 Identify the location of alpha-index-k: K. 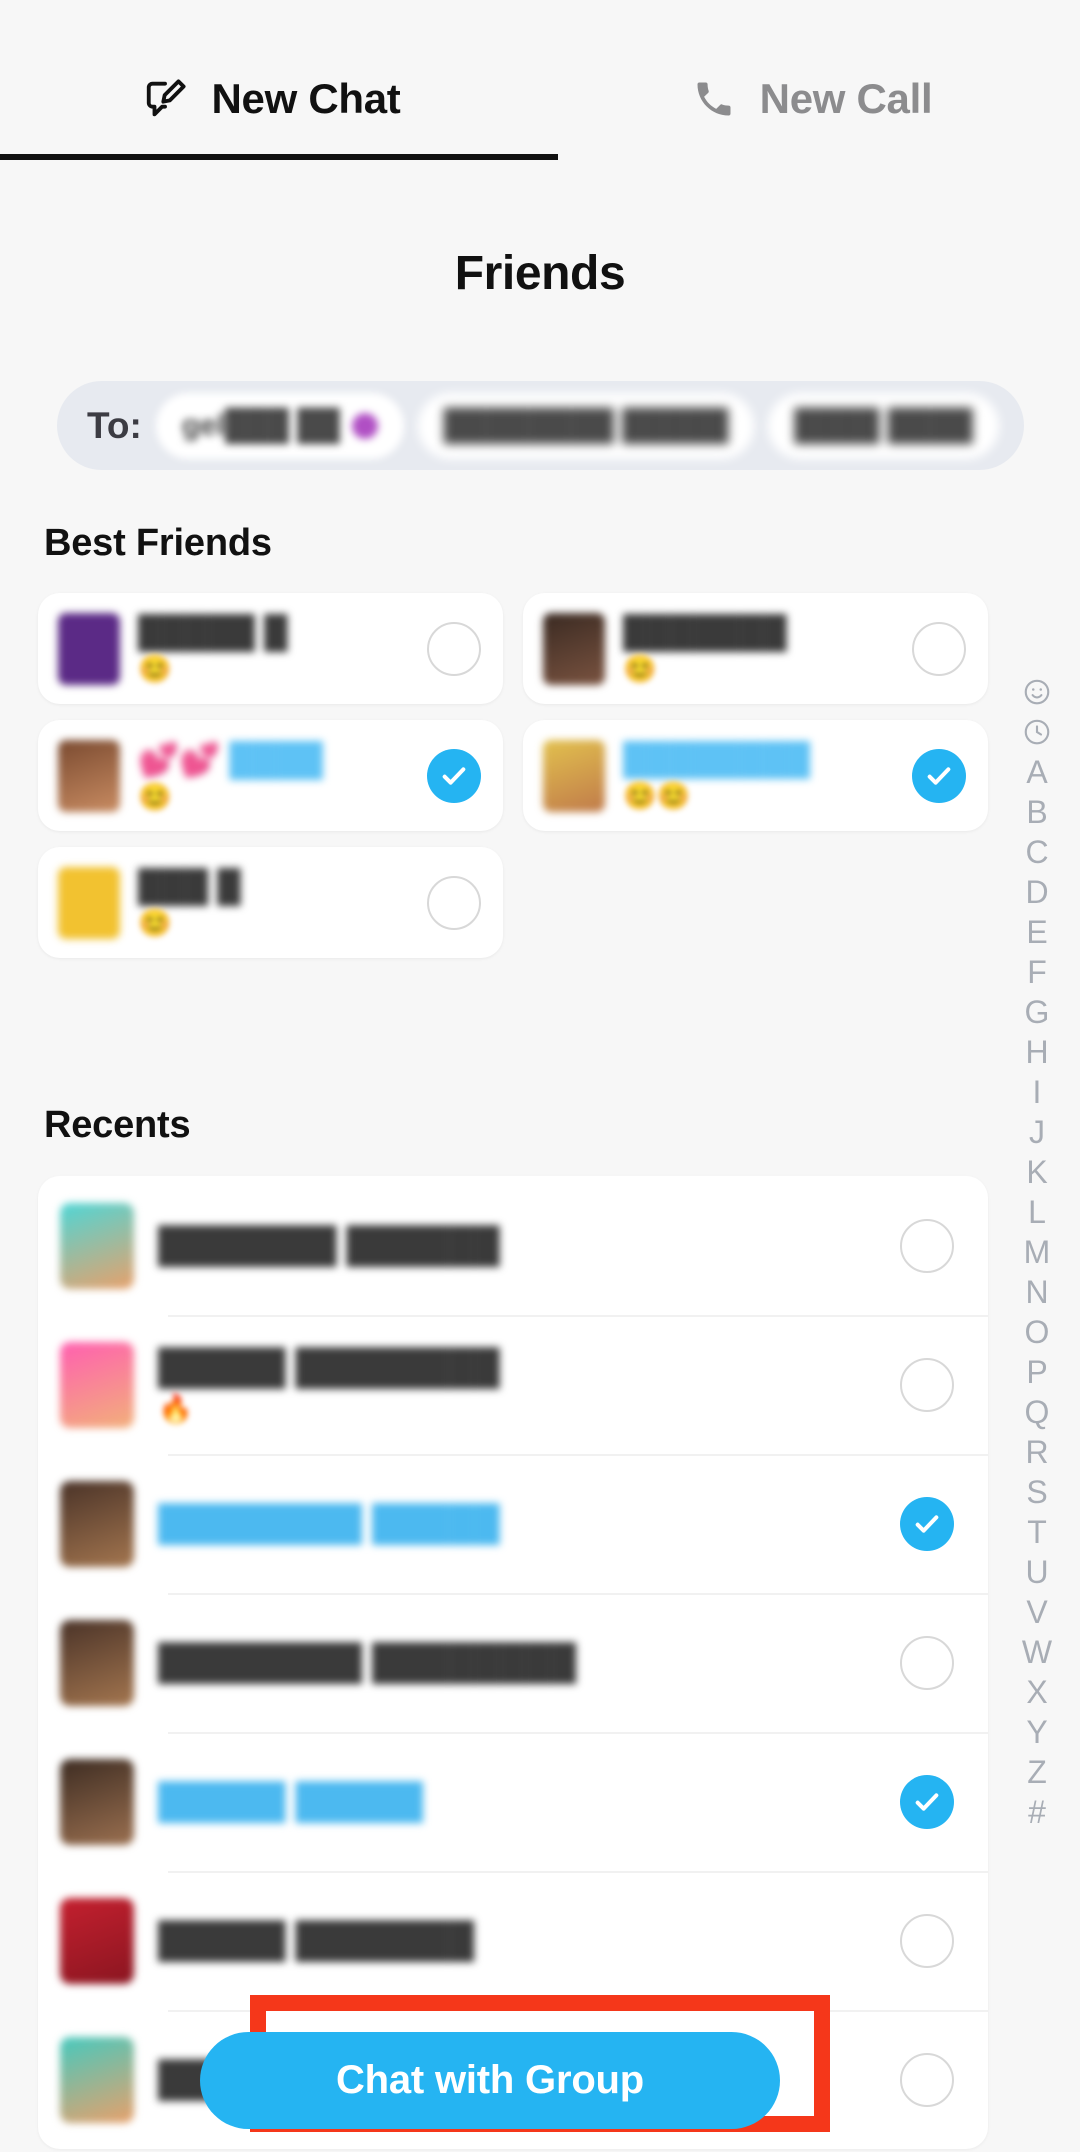
(1036, 1172).